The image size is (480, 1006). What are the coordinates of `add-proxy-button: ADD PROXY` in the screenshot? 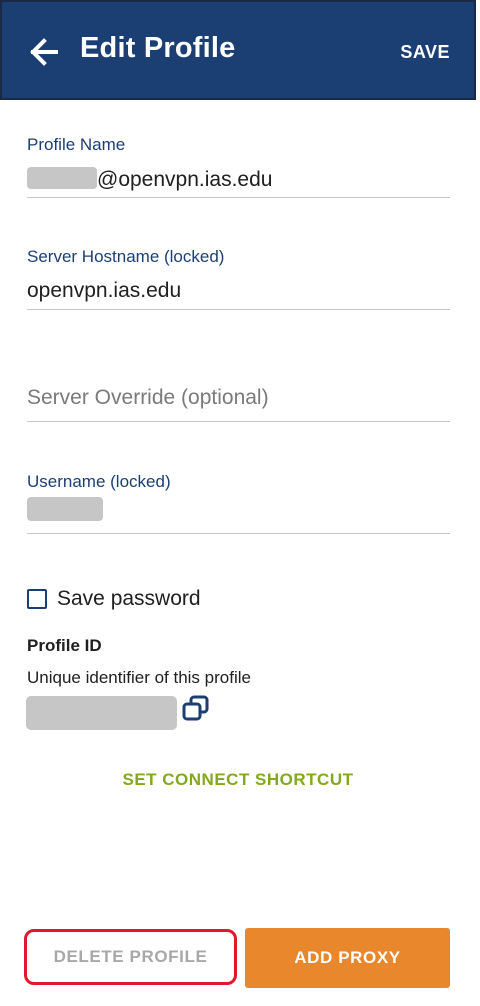 It's located at (347, 958).